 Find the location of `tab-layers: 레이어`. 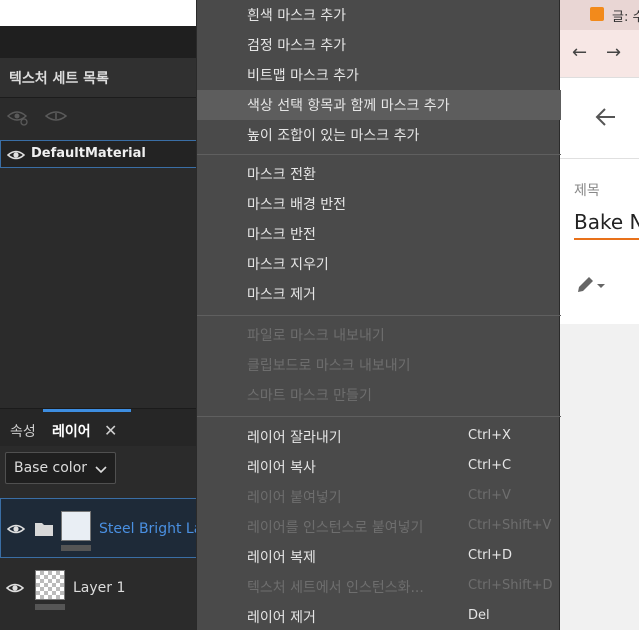

tab-layers: 레이어 is located at coordinates (71, 431).